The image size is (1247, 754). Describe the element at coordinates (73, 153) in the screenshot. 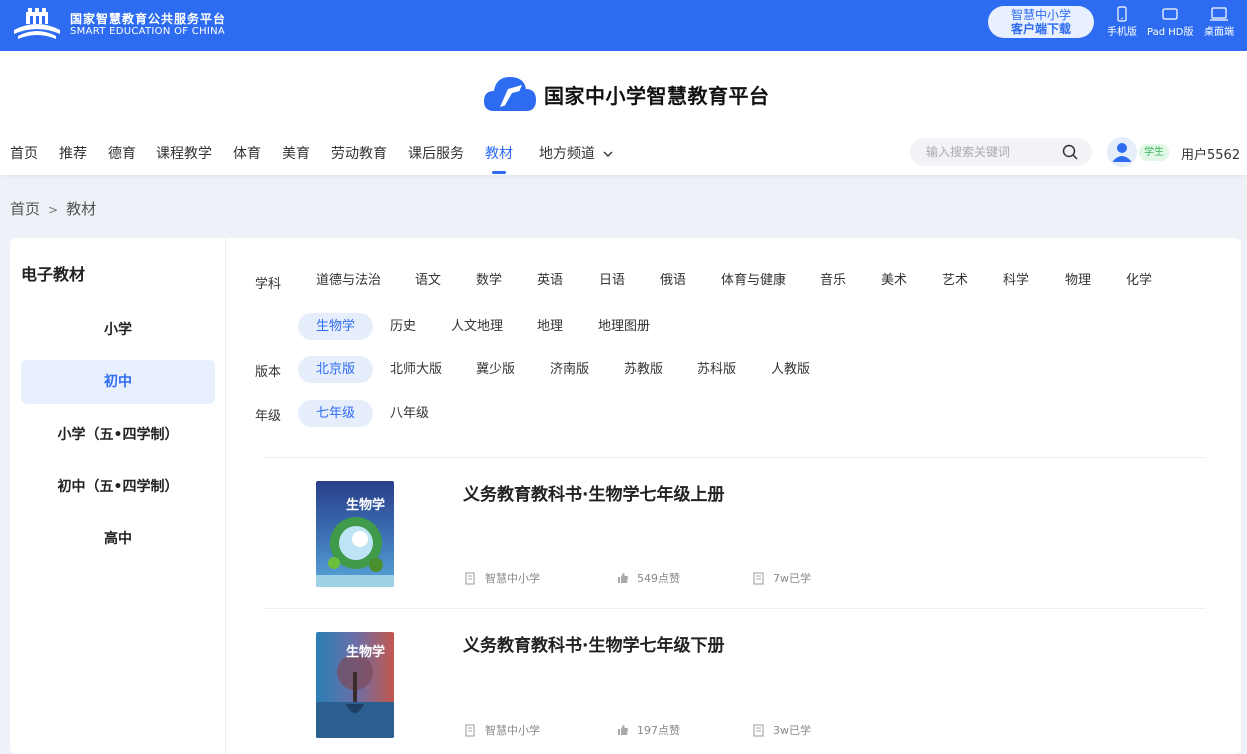

I see `nav-recommend: 推荐` at that location.